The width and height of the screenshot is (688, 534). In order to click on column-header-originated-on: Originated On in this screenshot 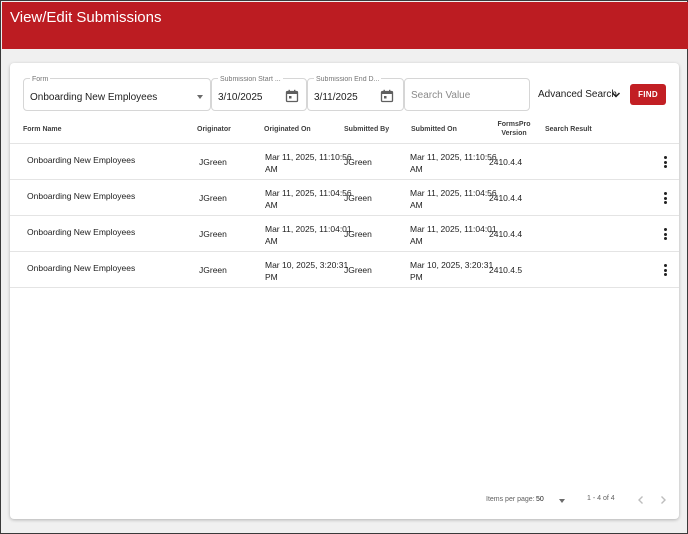, I will do `click(287, 129)`.